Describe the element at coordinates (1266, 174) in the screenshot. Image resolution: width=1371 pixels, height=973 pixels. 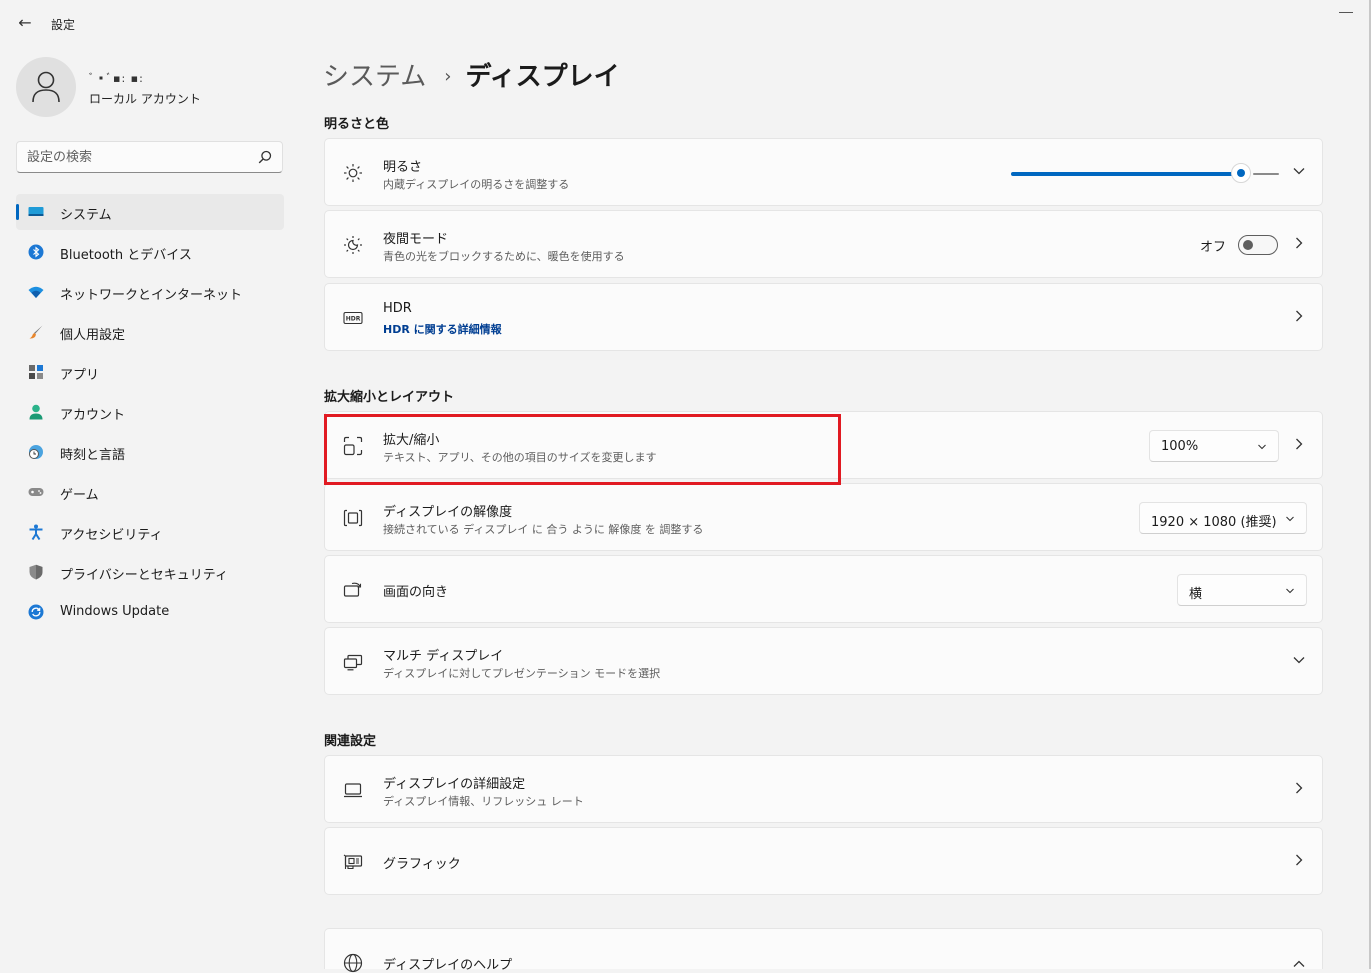
I see `slider-track` at that location.